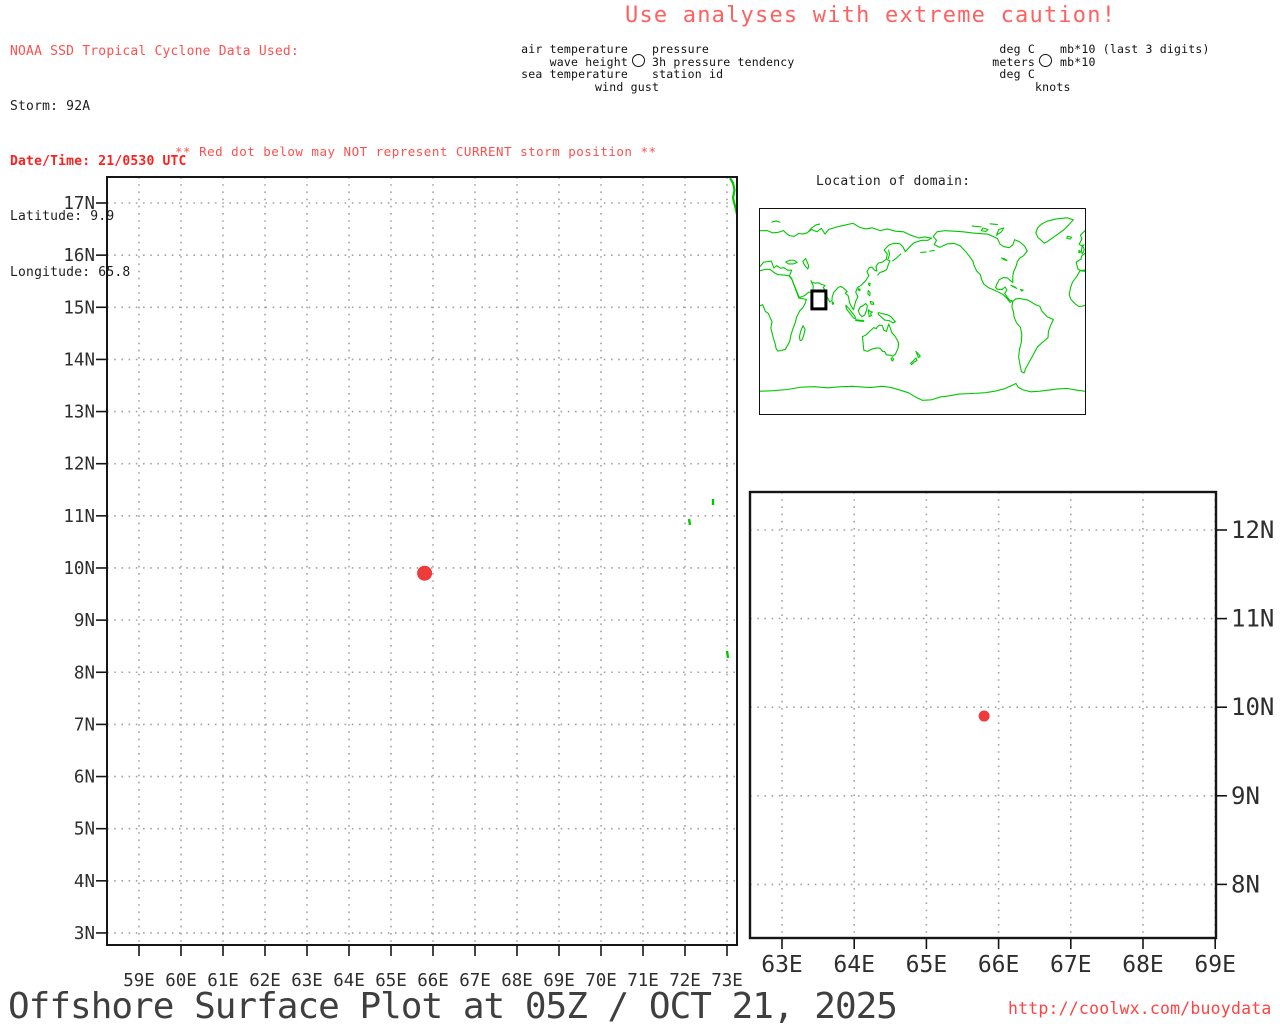 This screenshot has width=1280, height=1024. Describe the element at coordinates (1071, 965) in the screenshot. I see `x-tick-label: 67E` at that location.